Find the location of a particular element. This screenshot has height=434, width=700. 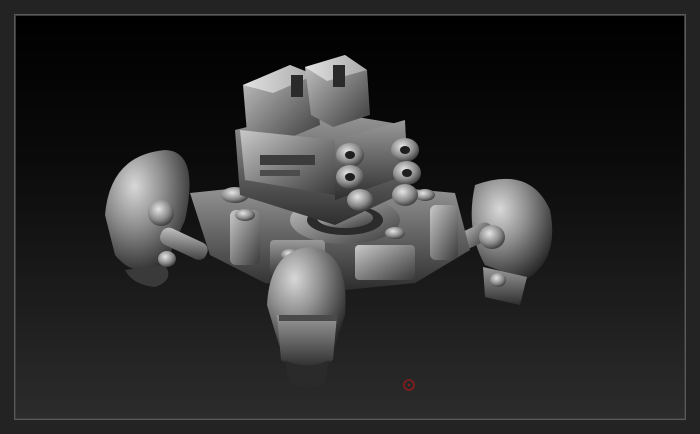

turret is located at coordinates (322, 140).